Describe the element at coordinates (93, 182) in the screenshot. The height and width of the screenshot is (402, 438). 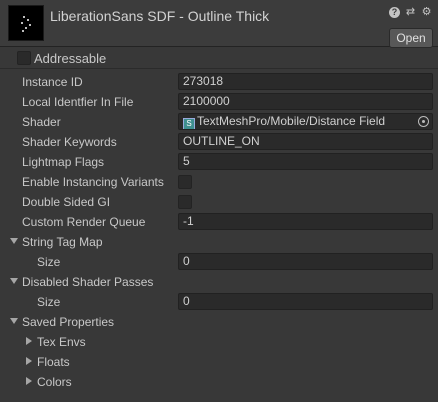
I see `enable-instancing-label: Enable Instancing Variants` at that location.